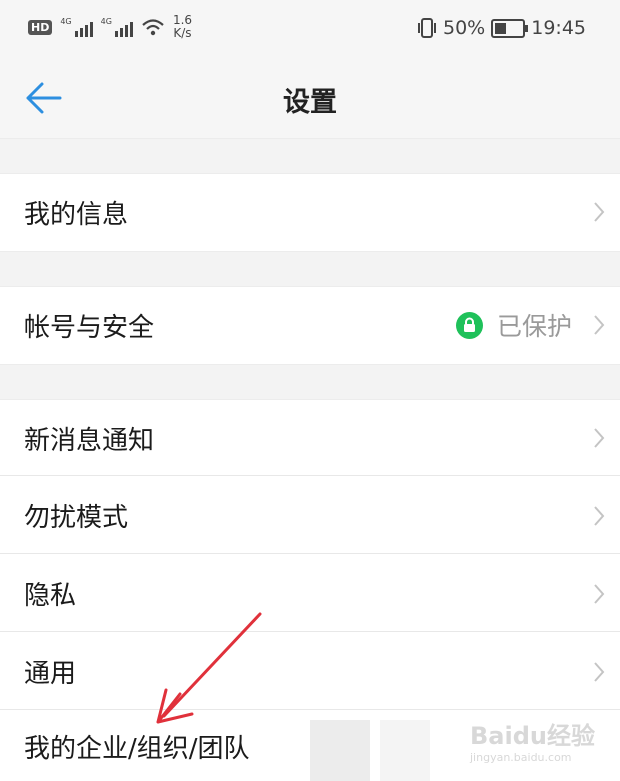 The height and width of the screenshot is (781, 620). What do you see at coordinates (310, 29) in the screenshot?
I see `status-bar: HD 4G 4G 1.6 K/s 50% 19:45` at bounding box center [310, 29].